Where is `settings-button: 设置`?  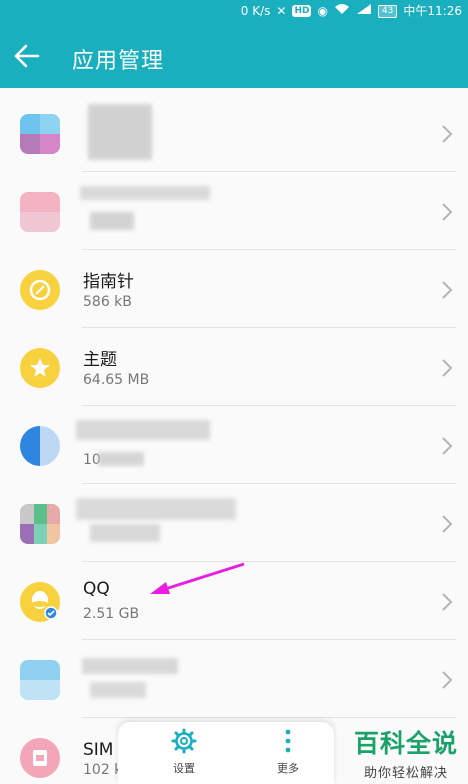 settings-button: 设置 is located at coordinates (184, 752).